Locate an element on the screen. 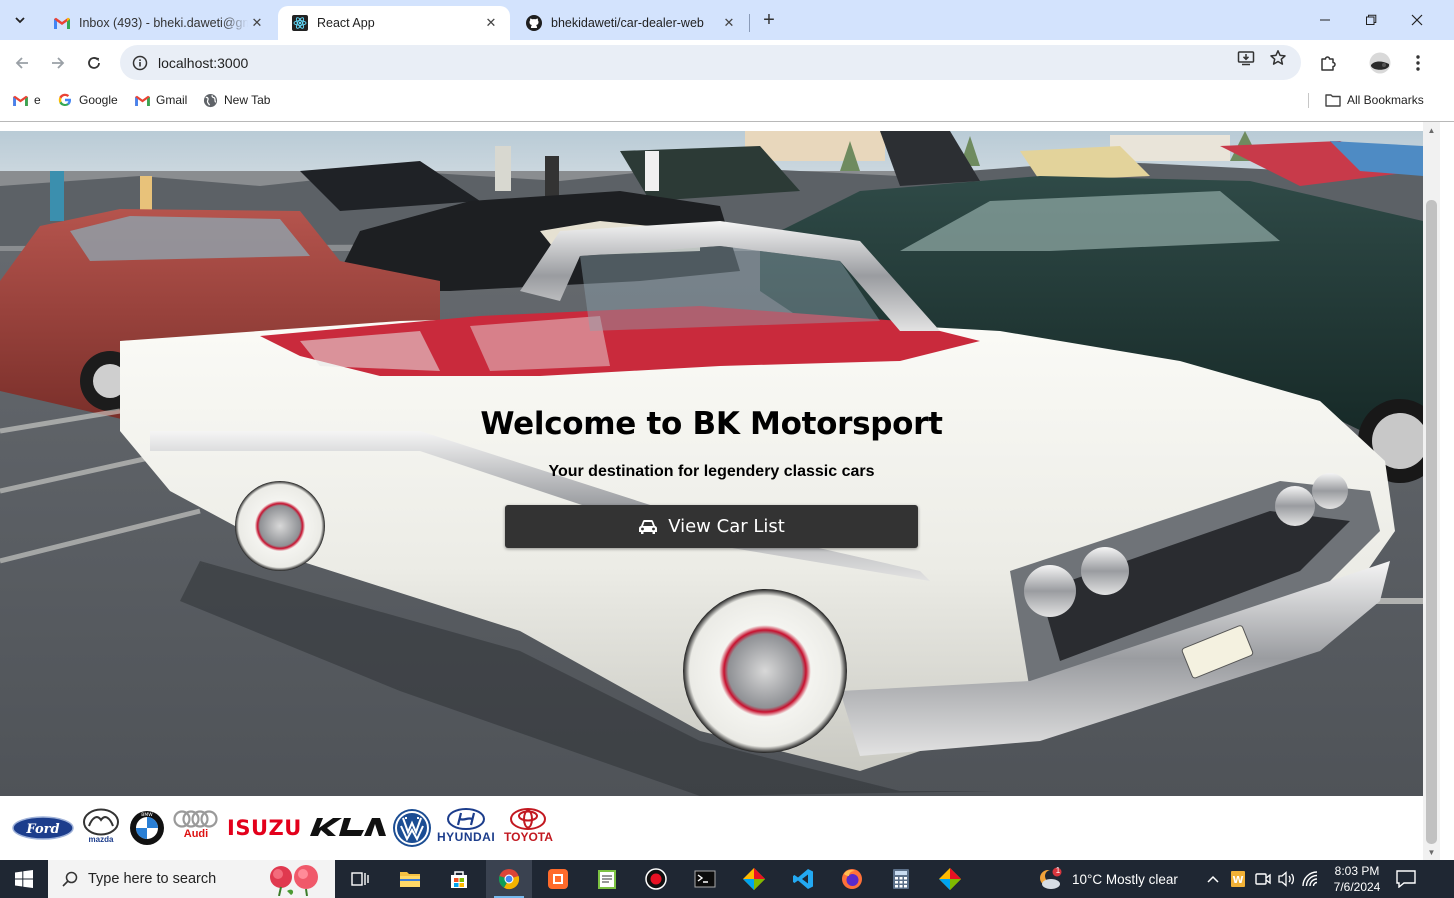 The width and height of the screenshot is (1454, 898). vscode-app is located at coordinates (803, 879).